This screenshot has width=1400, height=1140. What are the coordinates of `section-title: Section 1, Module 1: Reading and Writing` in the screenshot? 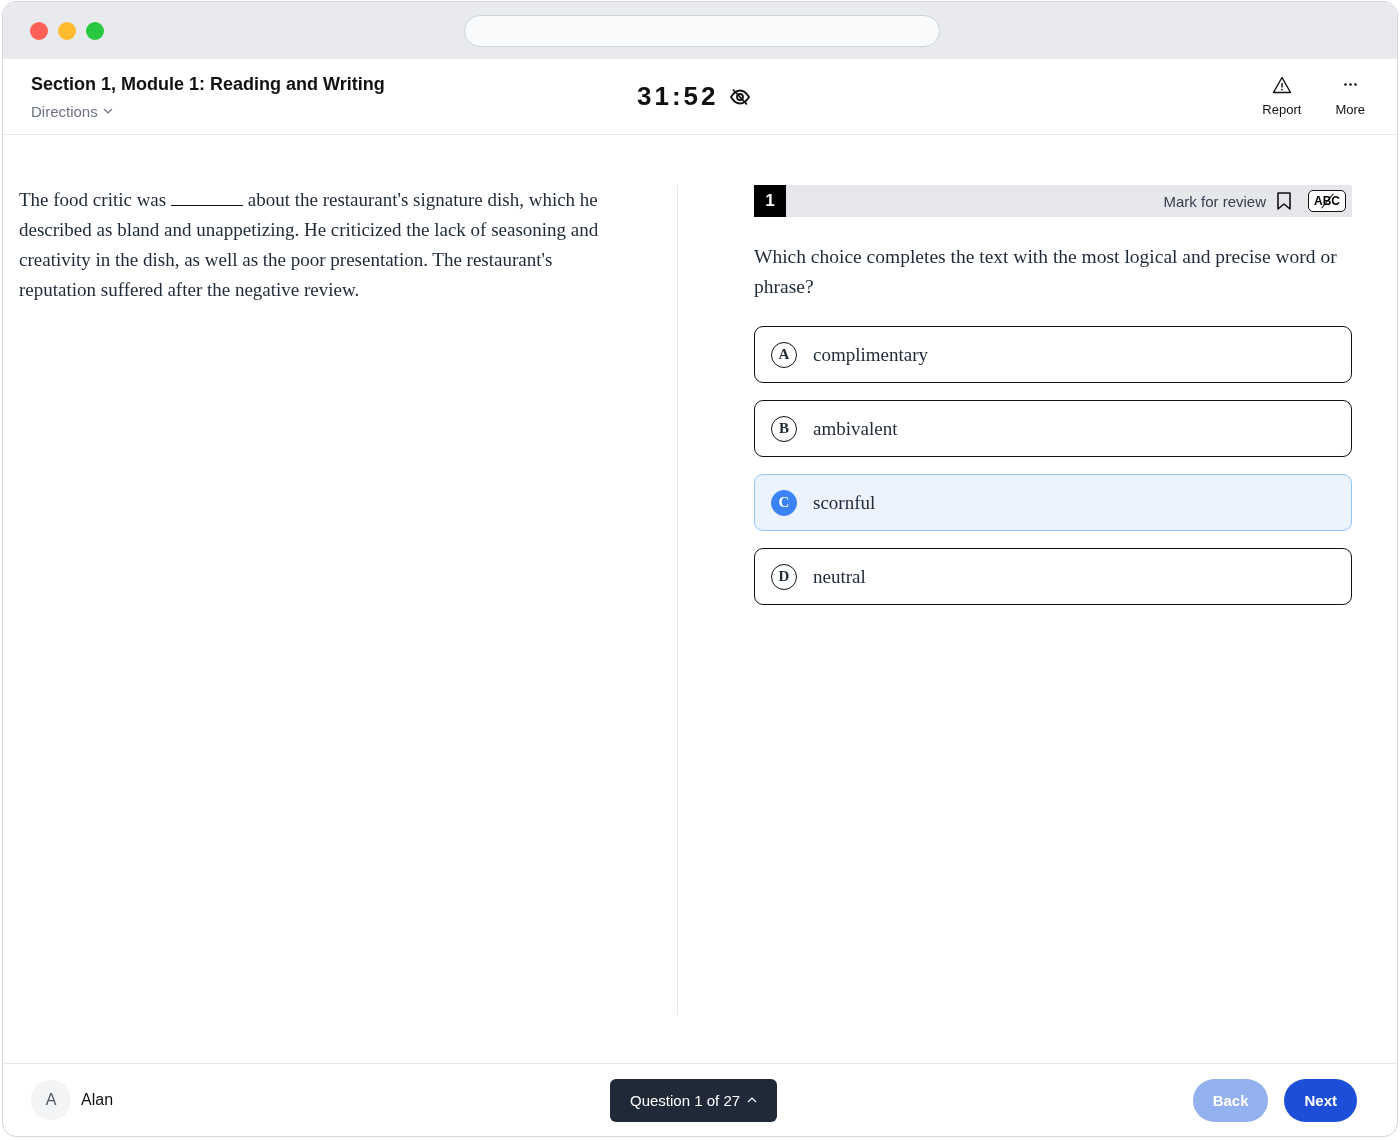 It's located at (208, 84).